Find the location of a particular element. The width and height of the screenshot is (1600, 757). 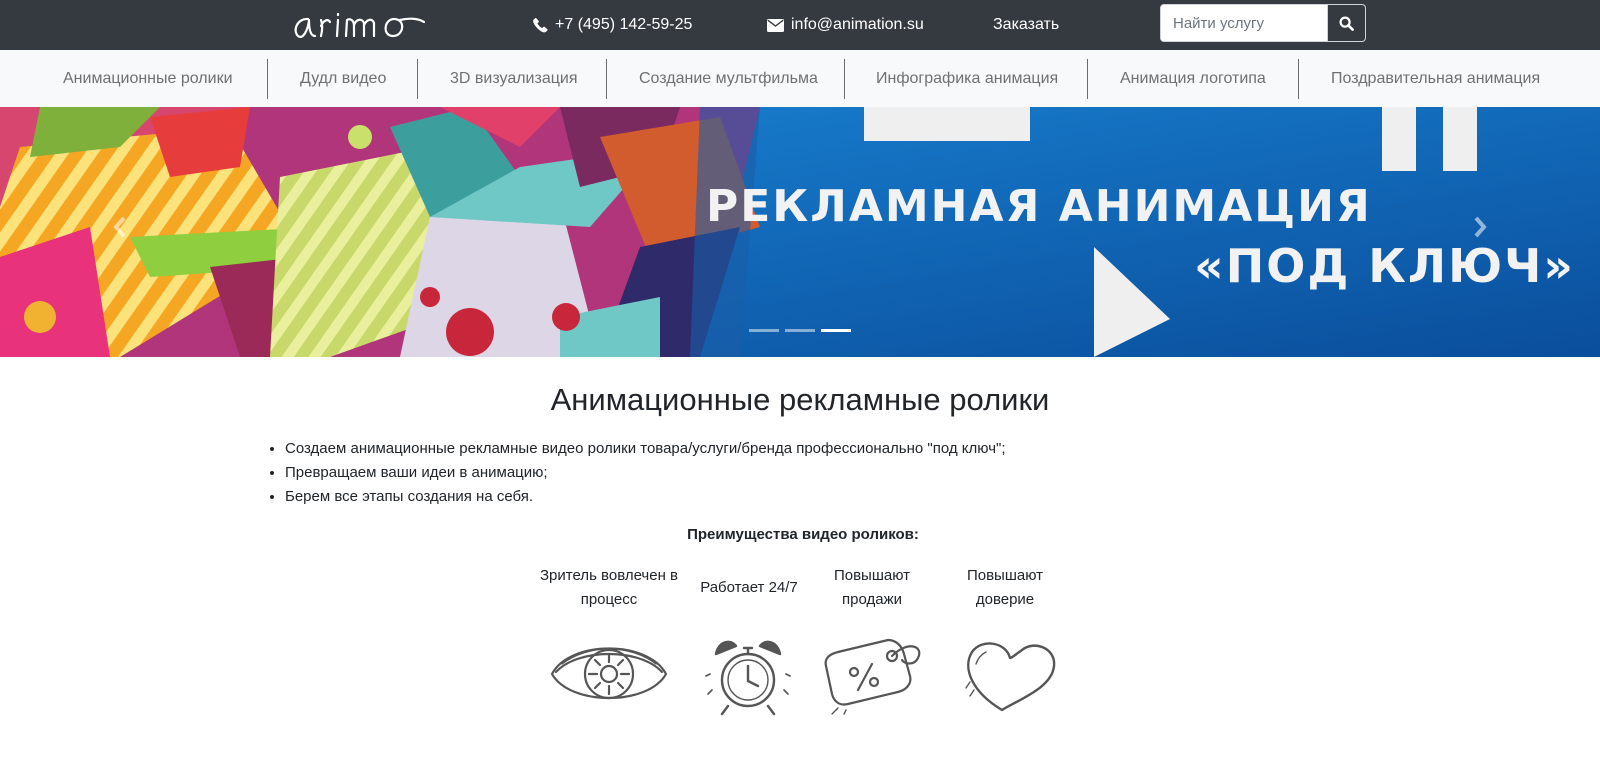

nav-item-3d-visualization: 3D визуализация is located at coordinates (513, 78).